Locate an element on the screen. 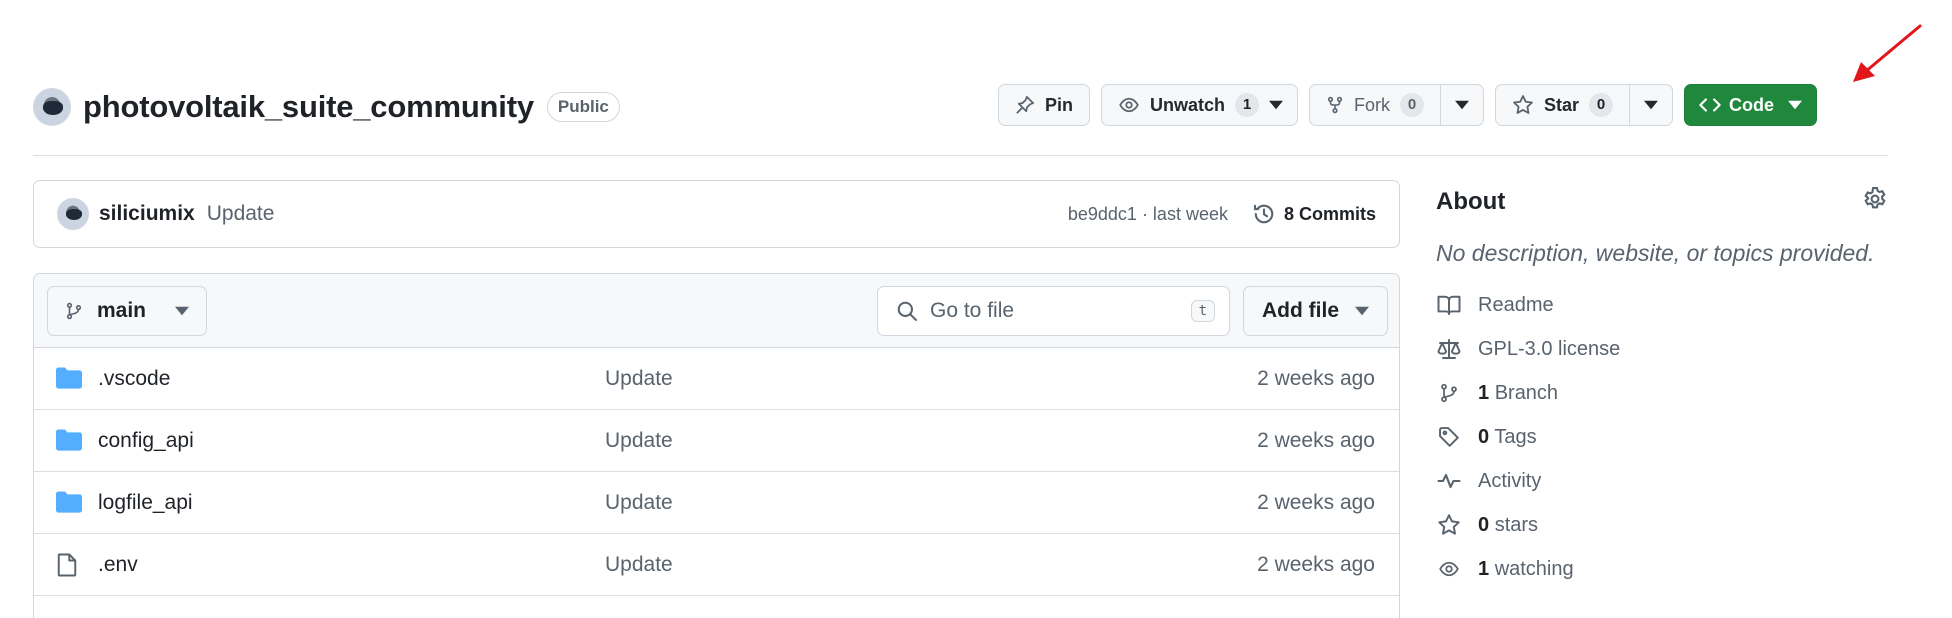 This screenshot has width=1952, height=618. file-icon is located at coordinates (67, 568).